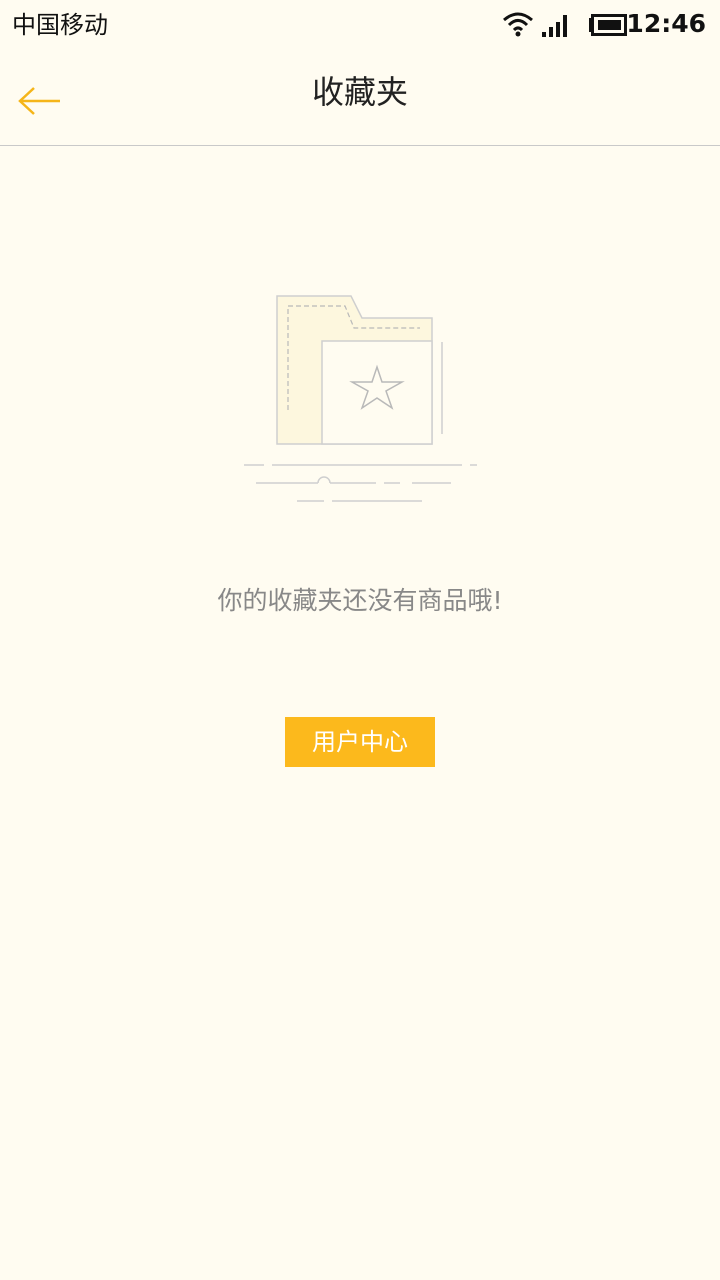  I want to click on signal-icon, so click(554, 26).